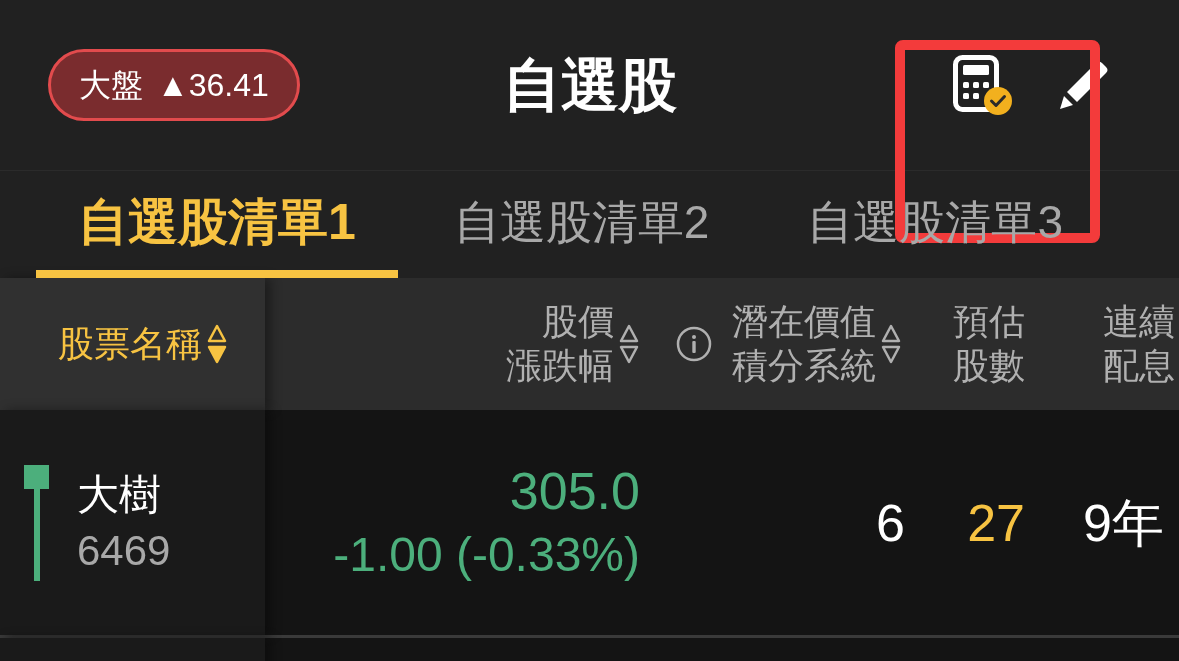 The height and width of the screenshot is (661, 1179). Describe the element at coordinates (890, 523) in the screenshot. I see `table-cell-text: 6` at that location.